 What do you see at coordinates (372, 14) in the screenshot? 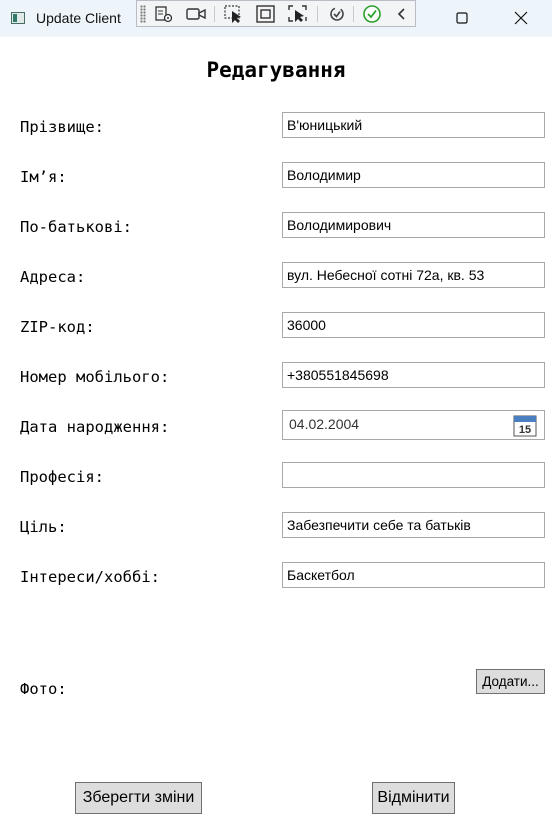
I see `check-status-icon` at bounding box center [372, 14].